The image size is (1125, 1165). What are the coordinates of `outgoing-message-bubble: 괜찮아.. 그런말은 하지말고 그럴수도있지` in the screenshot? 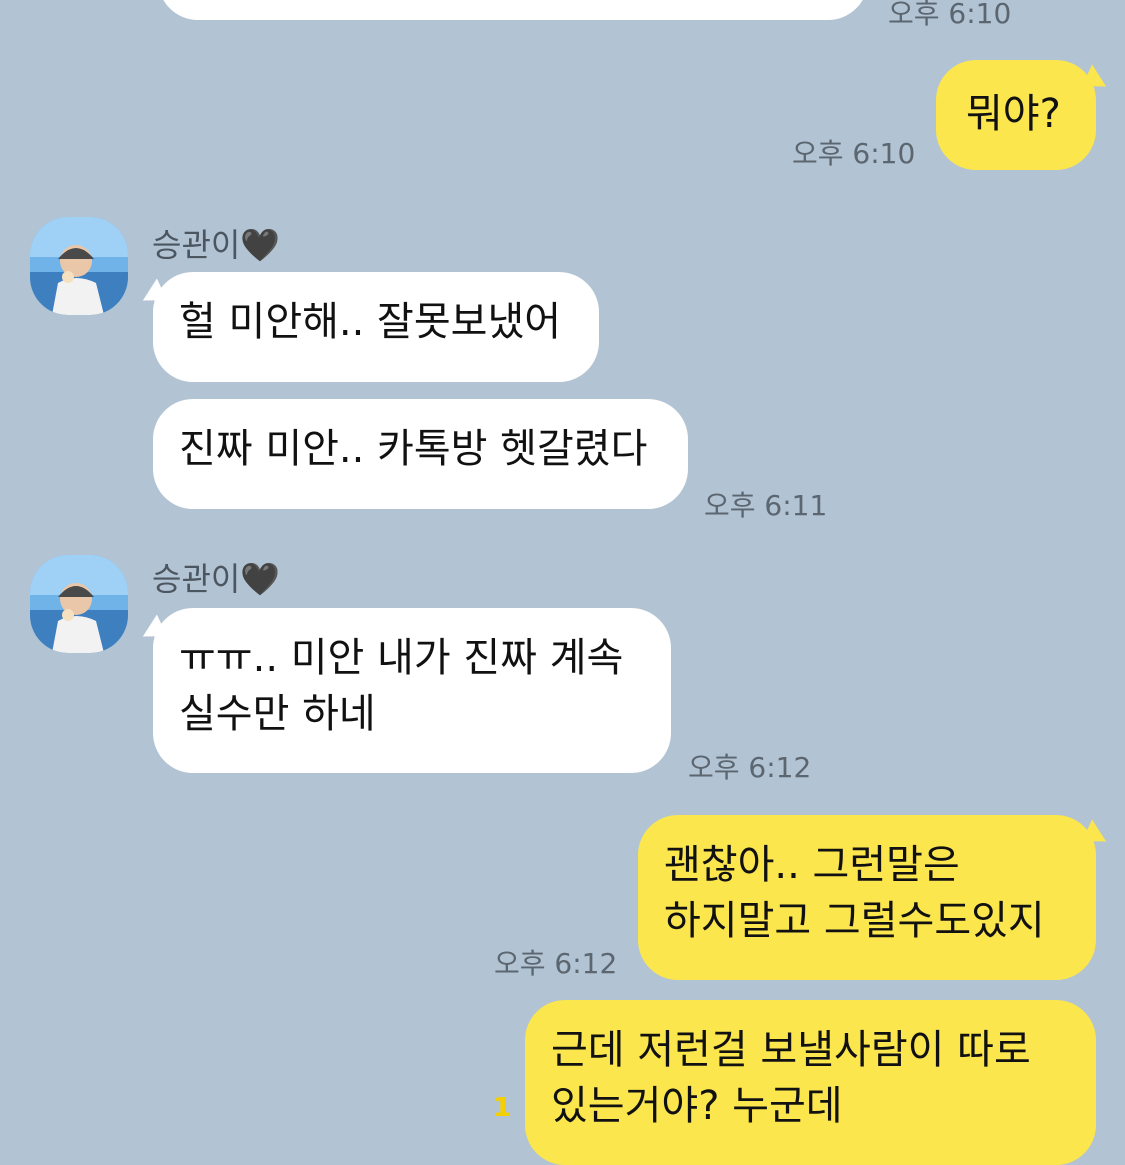 It's located at (867, 897).